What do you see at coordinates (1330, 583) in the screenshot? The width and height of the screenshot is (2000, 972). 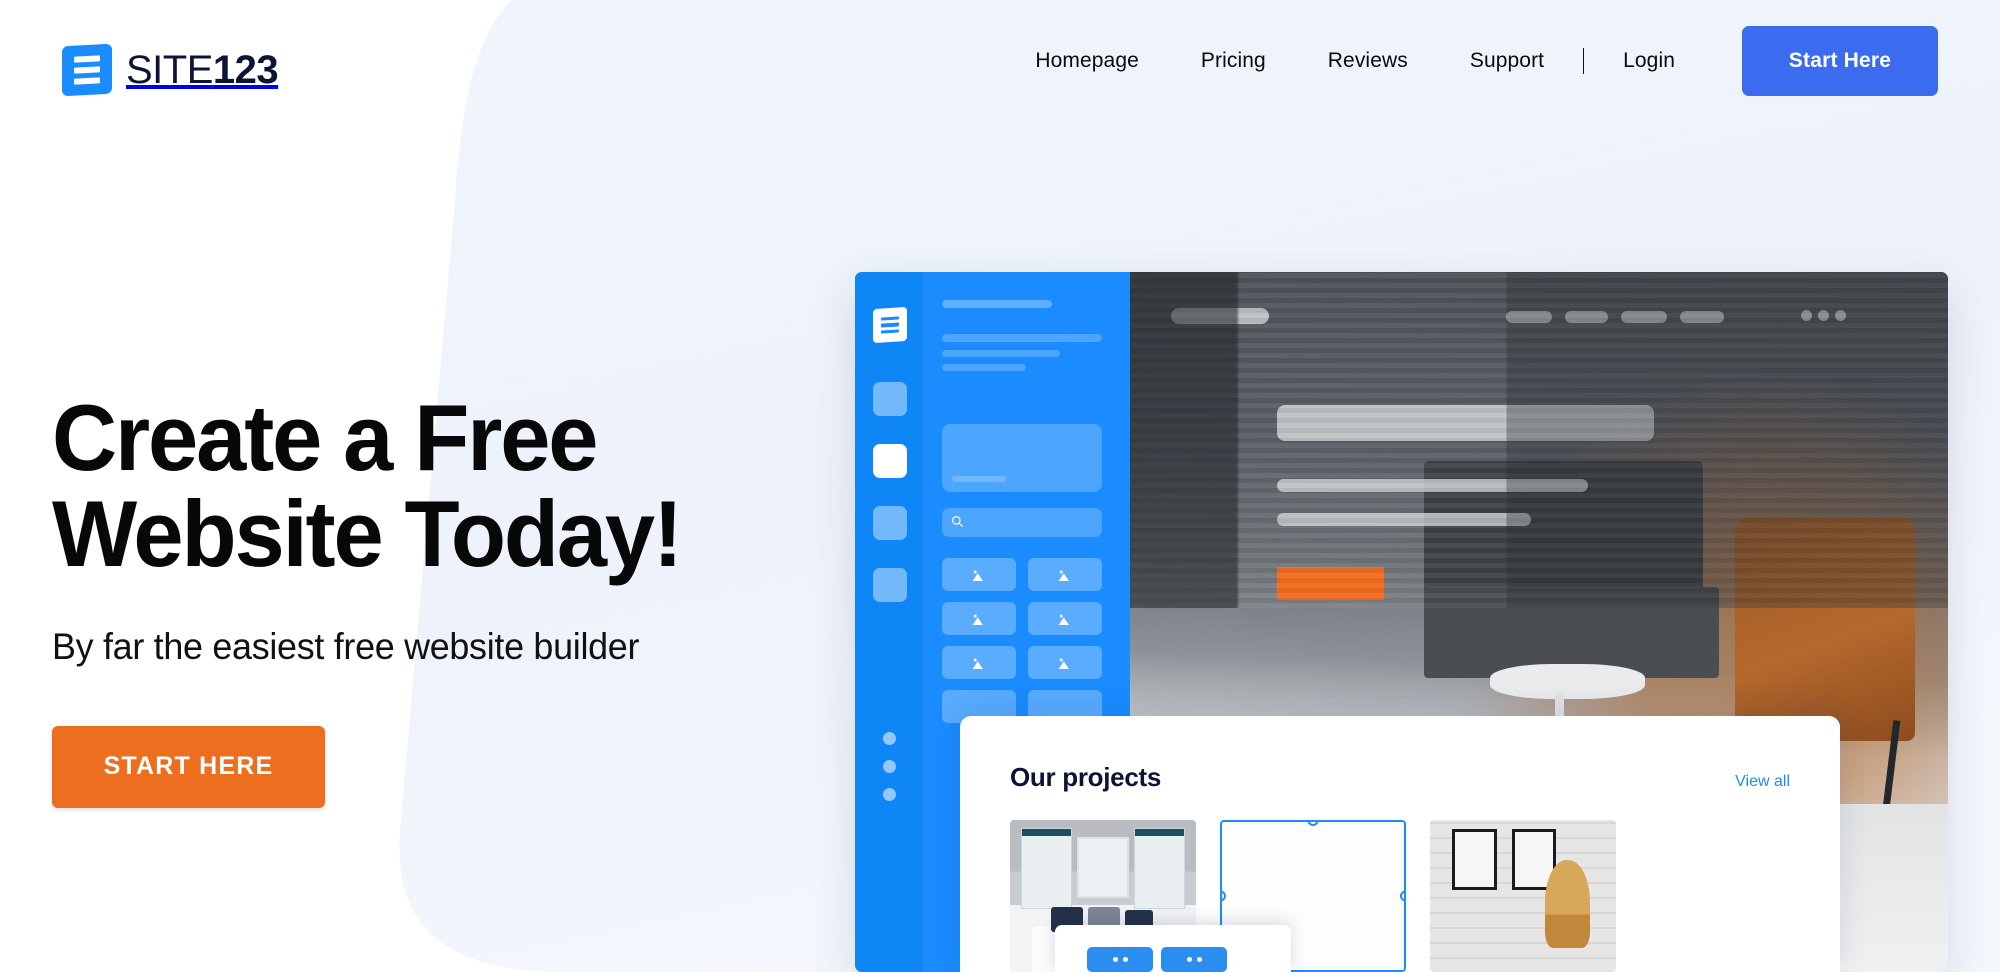 I see `preview-hero-cta-button` at bounding box center [1330, 583].